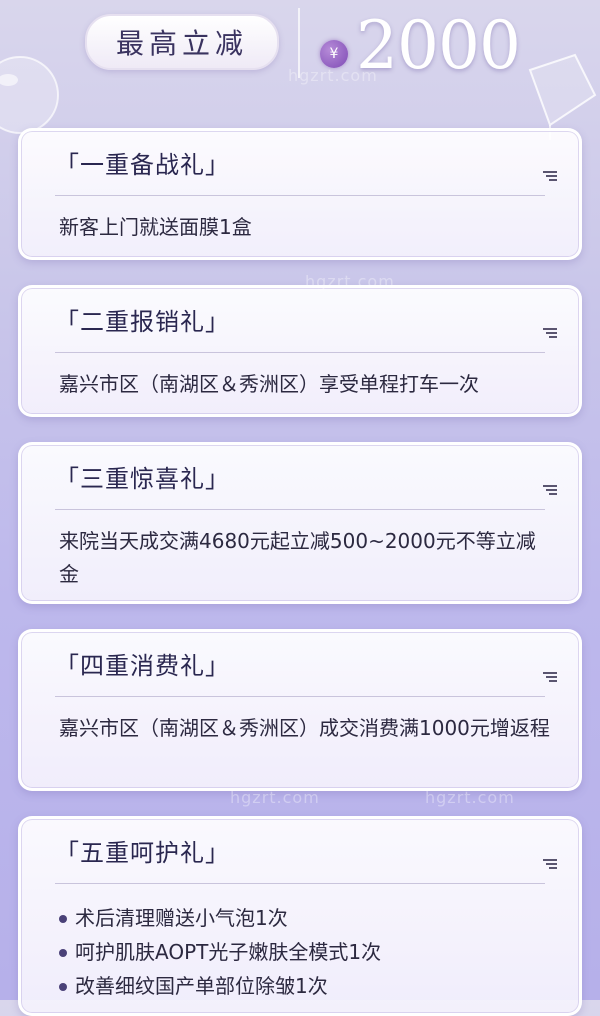  Describe the element at coordinates (304, 728) in the screenshot. I see `card-body: 嘉兴市区（南湖区＆秀洲区）成交消费满1000元增返程` at that location.